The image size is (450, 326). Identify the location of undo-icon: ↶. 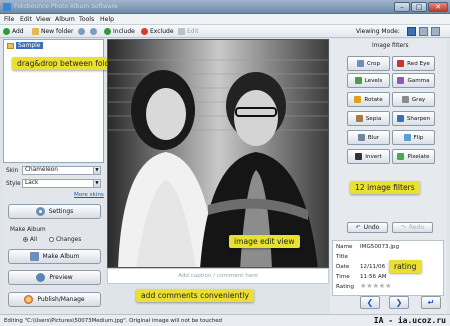
(358, 227).